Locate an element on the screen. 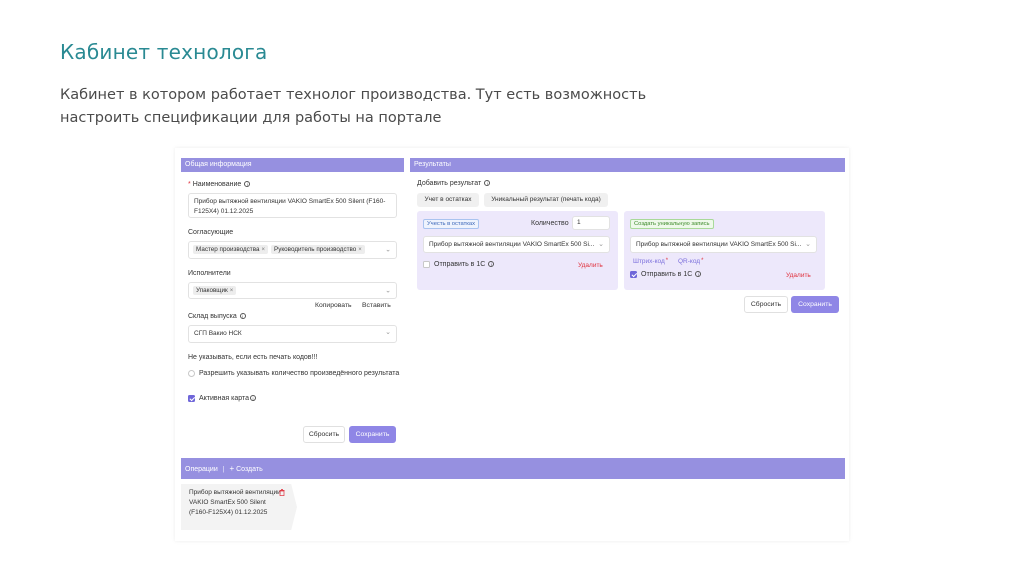 This screenshot has width=1024, height=574. qty-input: 1 is located at coordinates (591, 223).